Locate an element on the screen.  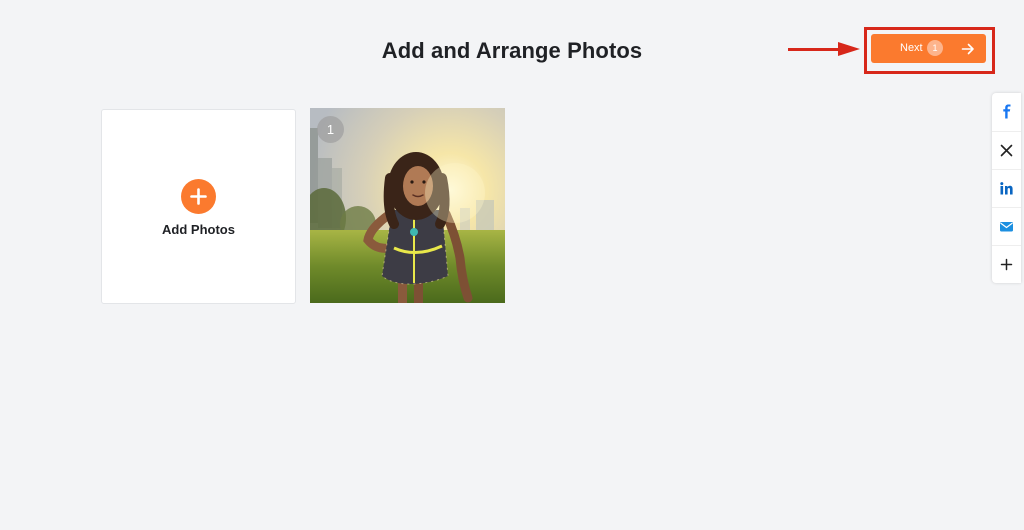
x-icon is located at coordinates (1006, 150).